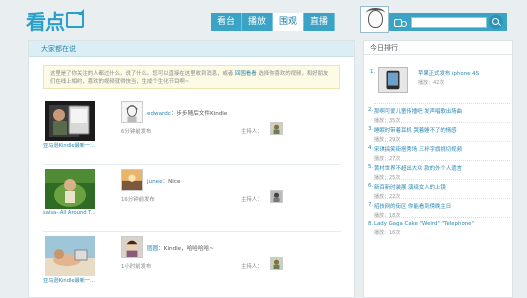  Describe the element at coordinates (289, 22) in the screenshot. I see `nav-tab-weiguan: 围观` at that location.